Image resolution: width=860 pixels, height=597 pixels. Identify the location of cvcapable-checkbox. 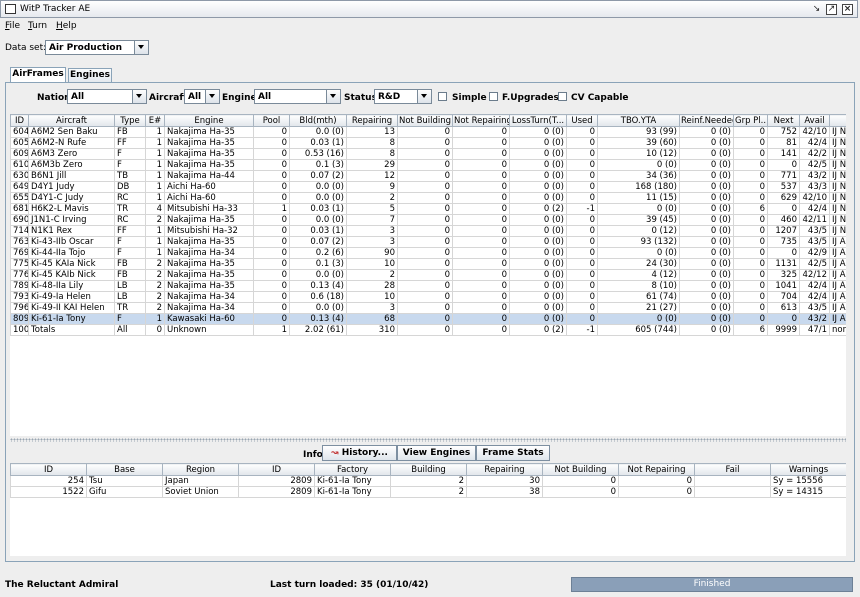
(562, 96).